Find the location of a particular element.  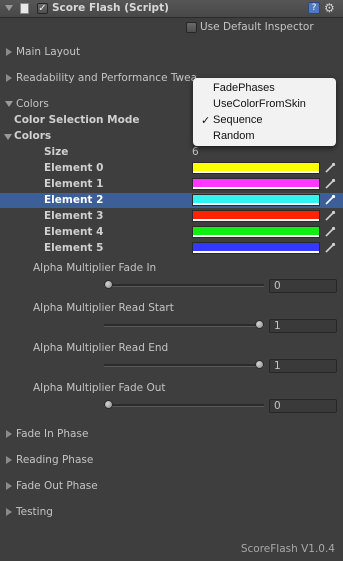

section-readability: Readability and Performance Twea is located at coordinates (106, 78).